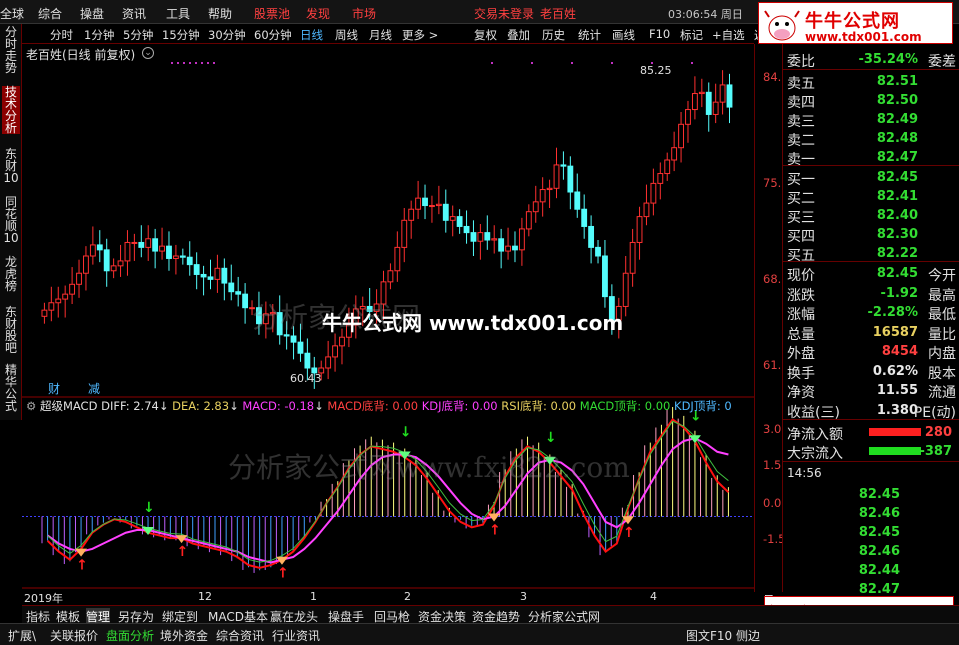 This screenshot has height=645, width=959. I want to click on tick-time: 14:56, so click(804, 473).